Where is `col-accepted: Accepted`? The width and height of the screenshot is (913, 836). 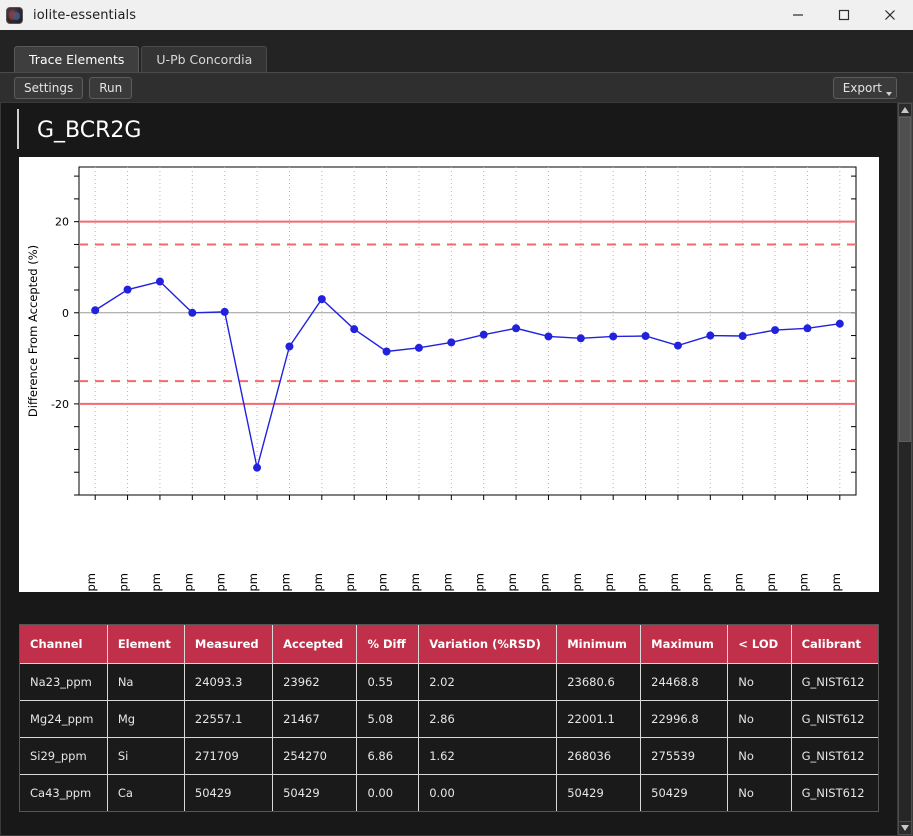 col-accepted: Accepted is located at coordinates (315, 644).